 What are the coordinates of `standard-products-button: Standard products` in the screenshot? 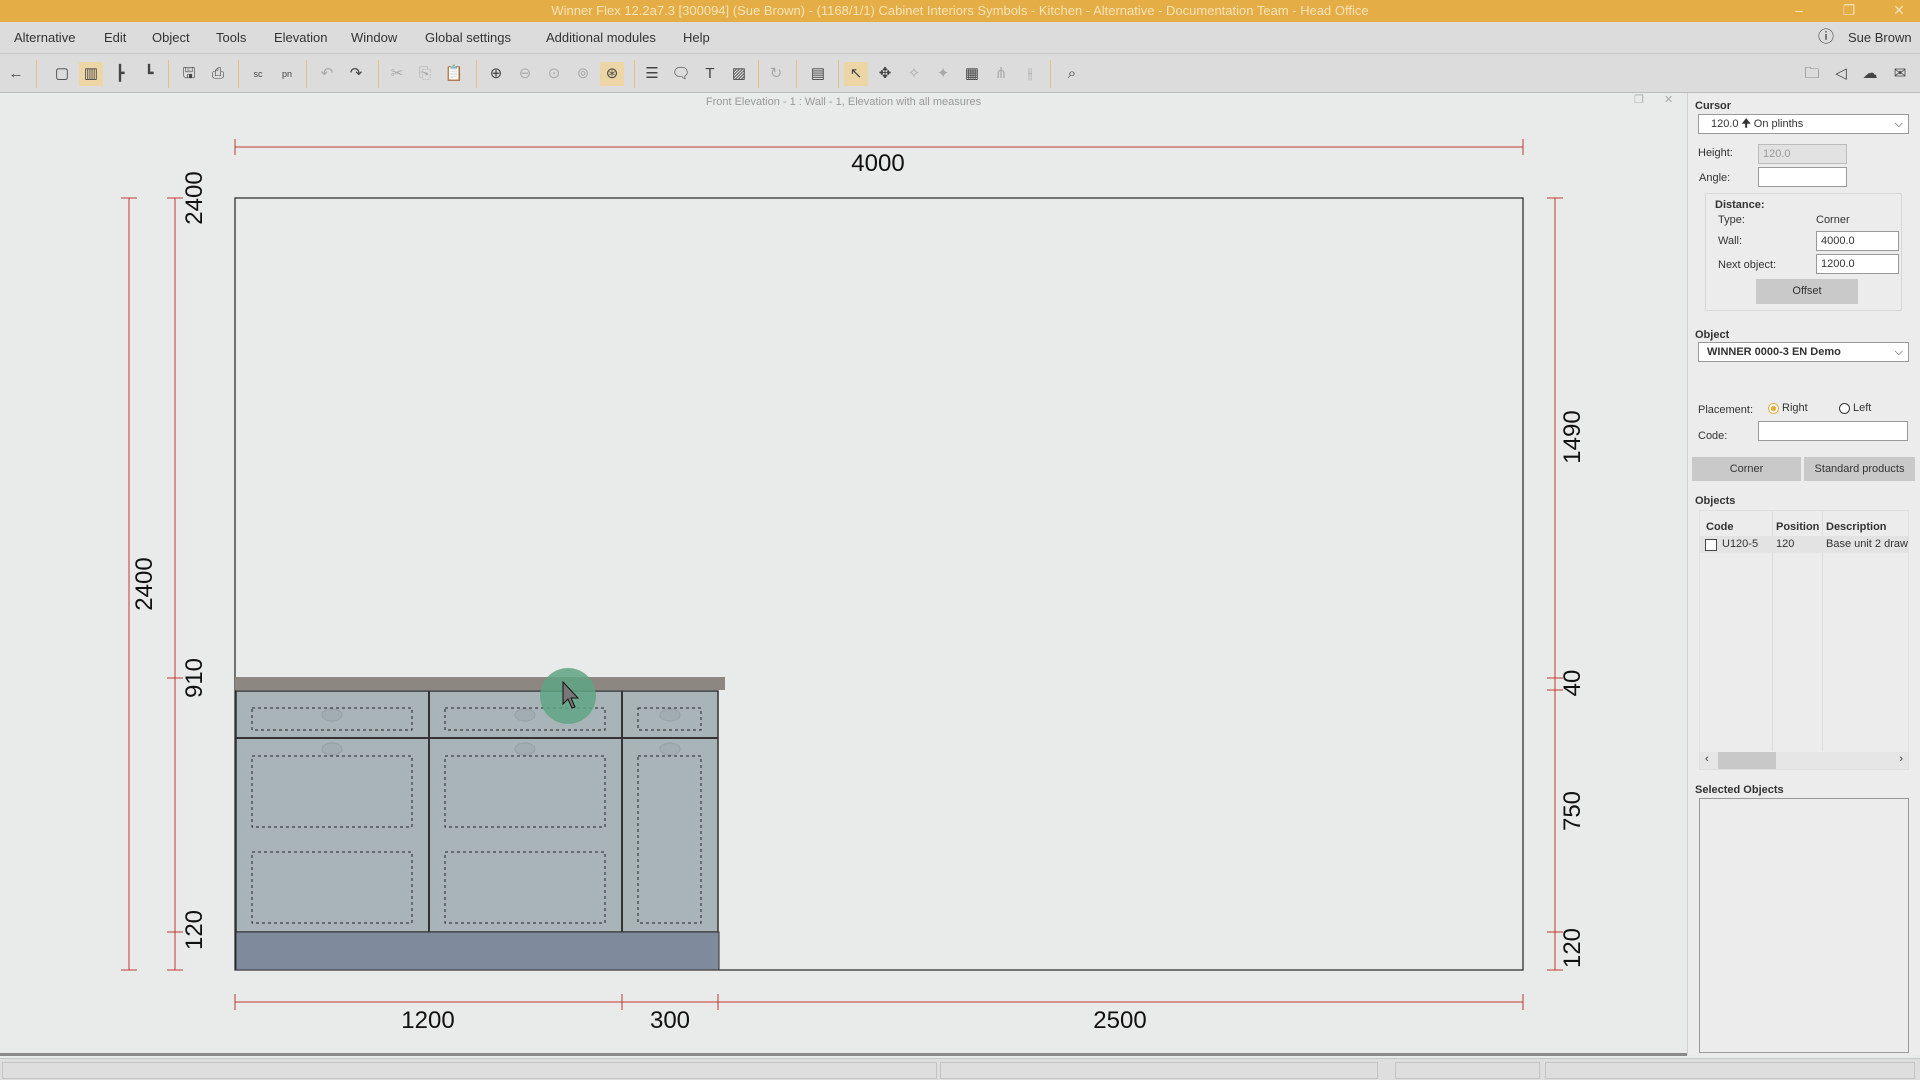 It's located at (1859, 469).